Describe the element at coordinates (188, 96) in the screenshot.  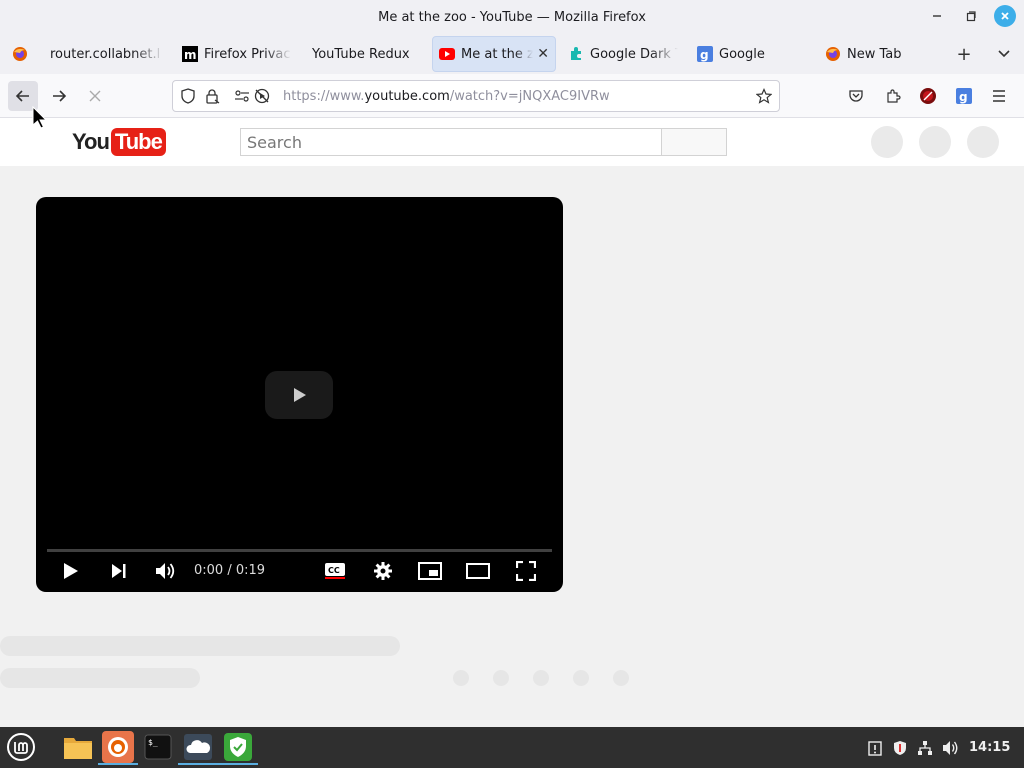
I see `tracking-protection-shield-icon` at that location.